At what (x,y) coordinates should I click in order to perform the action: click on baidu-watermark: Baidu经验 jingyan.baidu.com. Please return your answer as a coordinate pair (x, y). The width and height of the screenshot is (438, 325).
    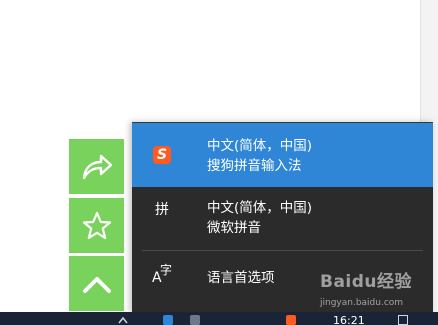
    Looking at the image, I should click on (375, 292).